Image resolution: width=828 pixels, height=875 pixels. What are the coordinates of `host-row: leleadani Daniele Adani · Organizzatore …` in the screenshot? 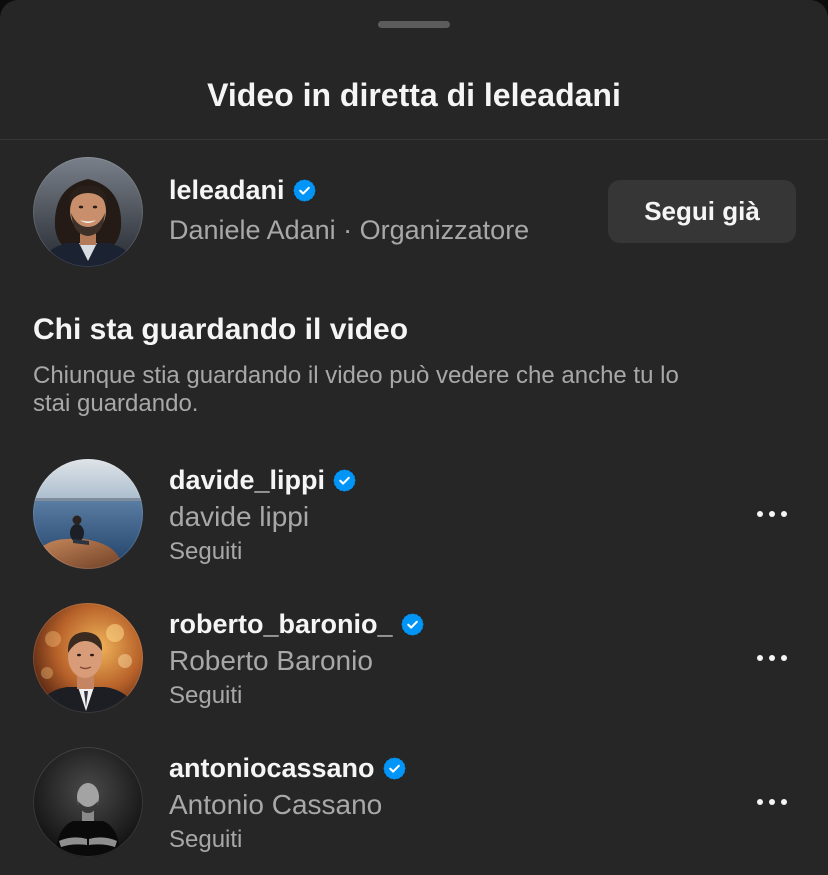 It's located at (414, 212).